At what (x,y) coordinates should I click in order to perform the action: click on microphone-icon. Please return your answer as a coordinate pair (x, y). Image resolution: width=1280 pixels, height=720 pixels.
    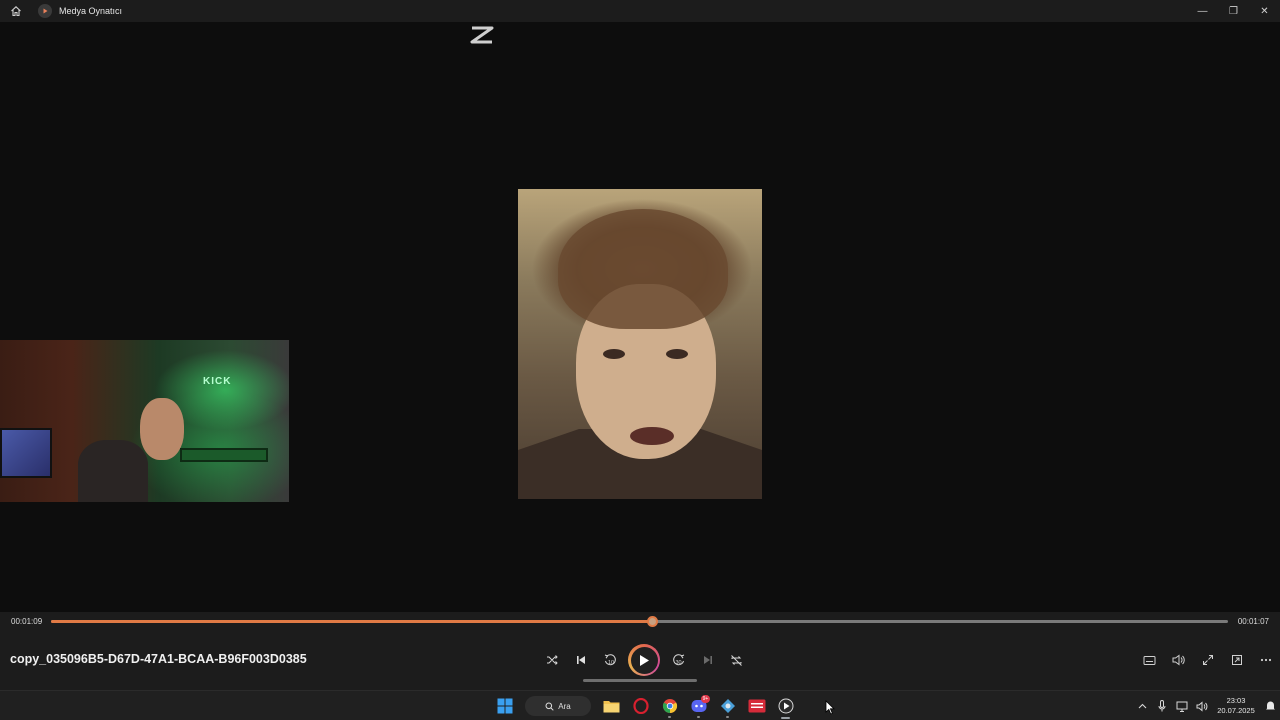
    Looking at the image, I should click on (1162, 706).